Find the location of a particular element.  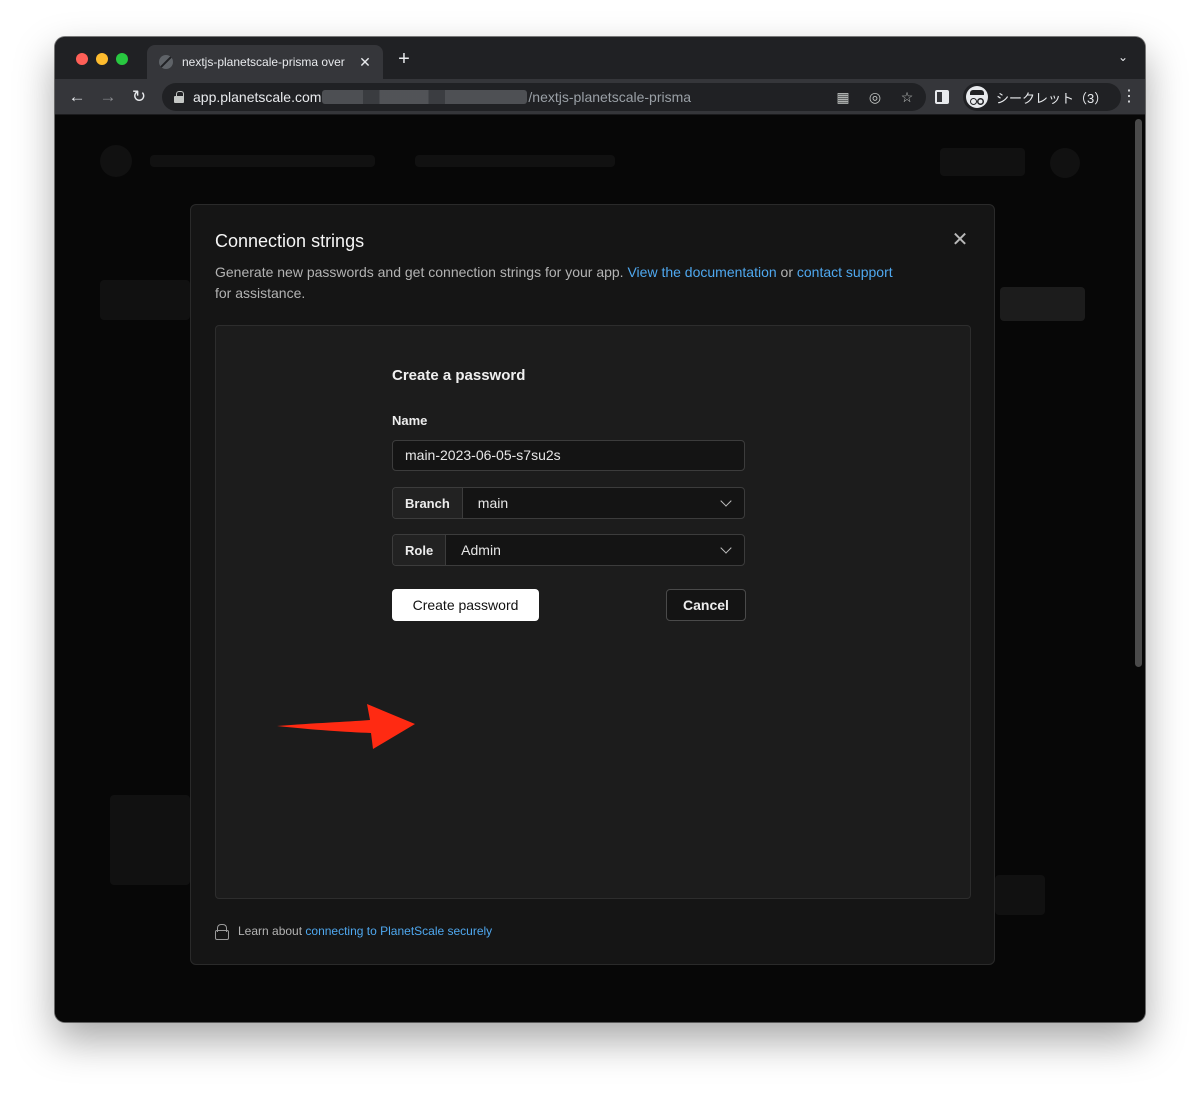

address-bar-actions: ▦ ◎ ☆ is located at coordinates (875, 97).